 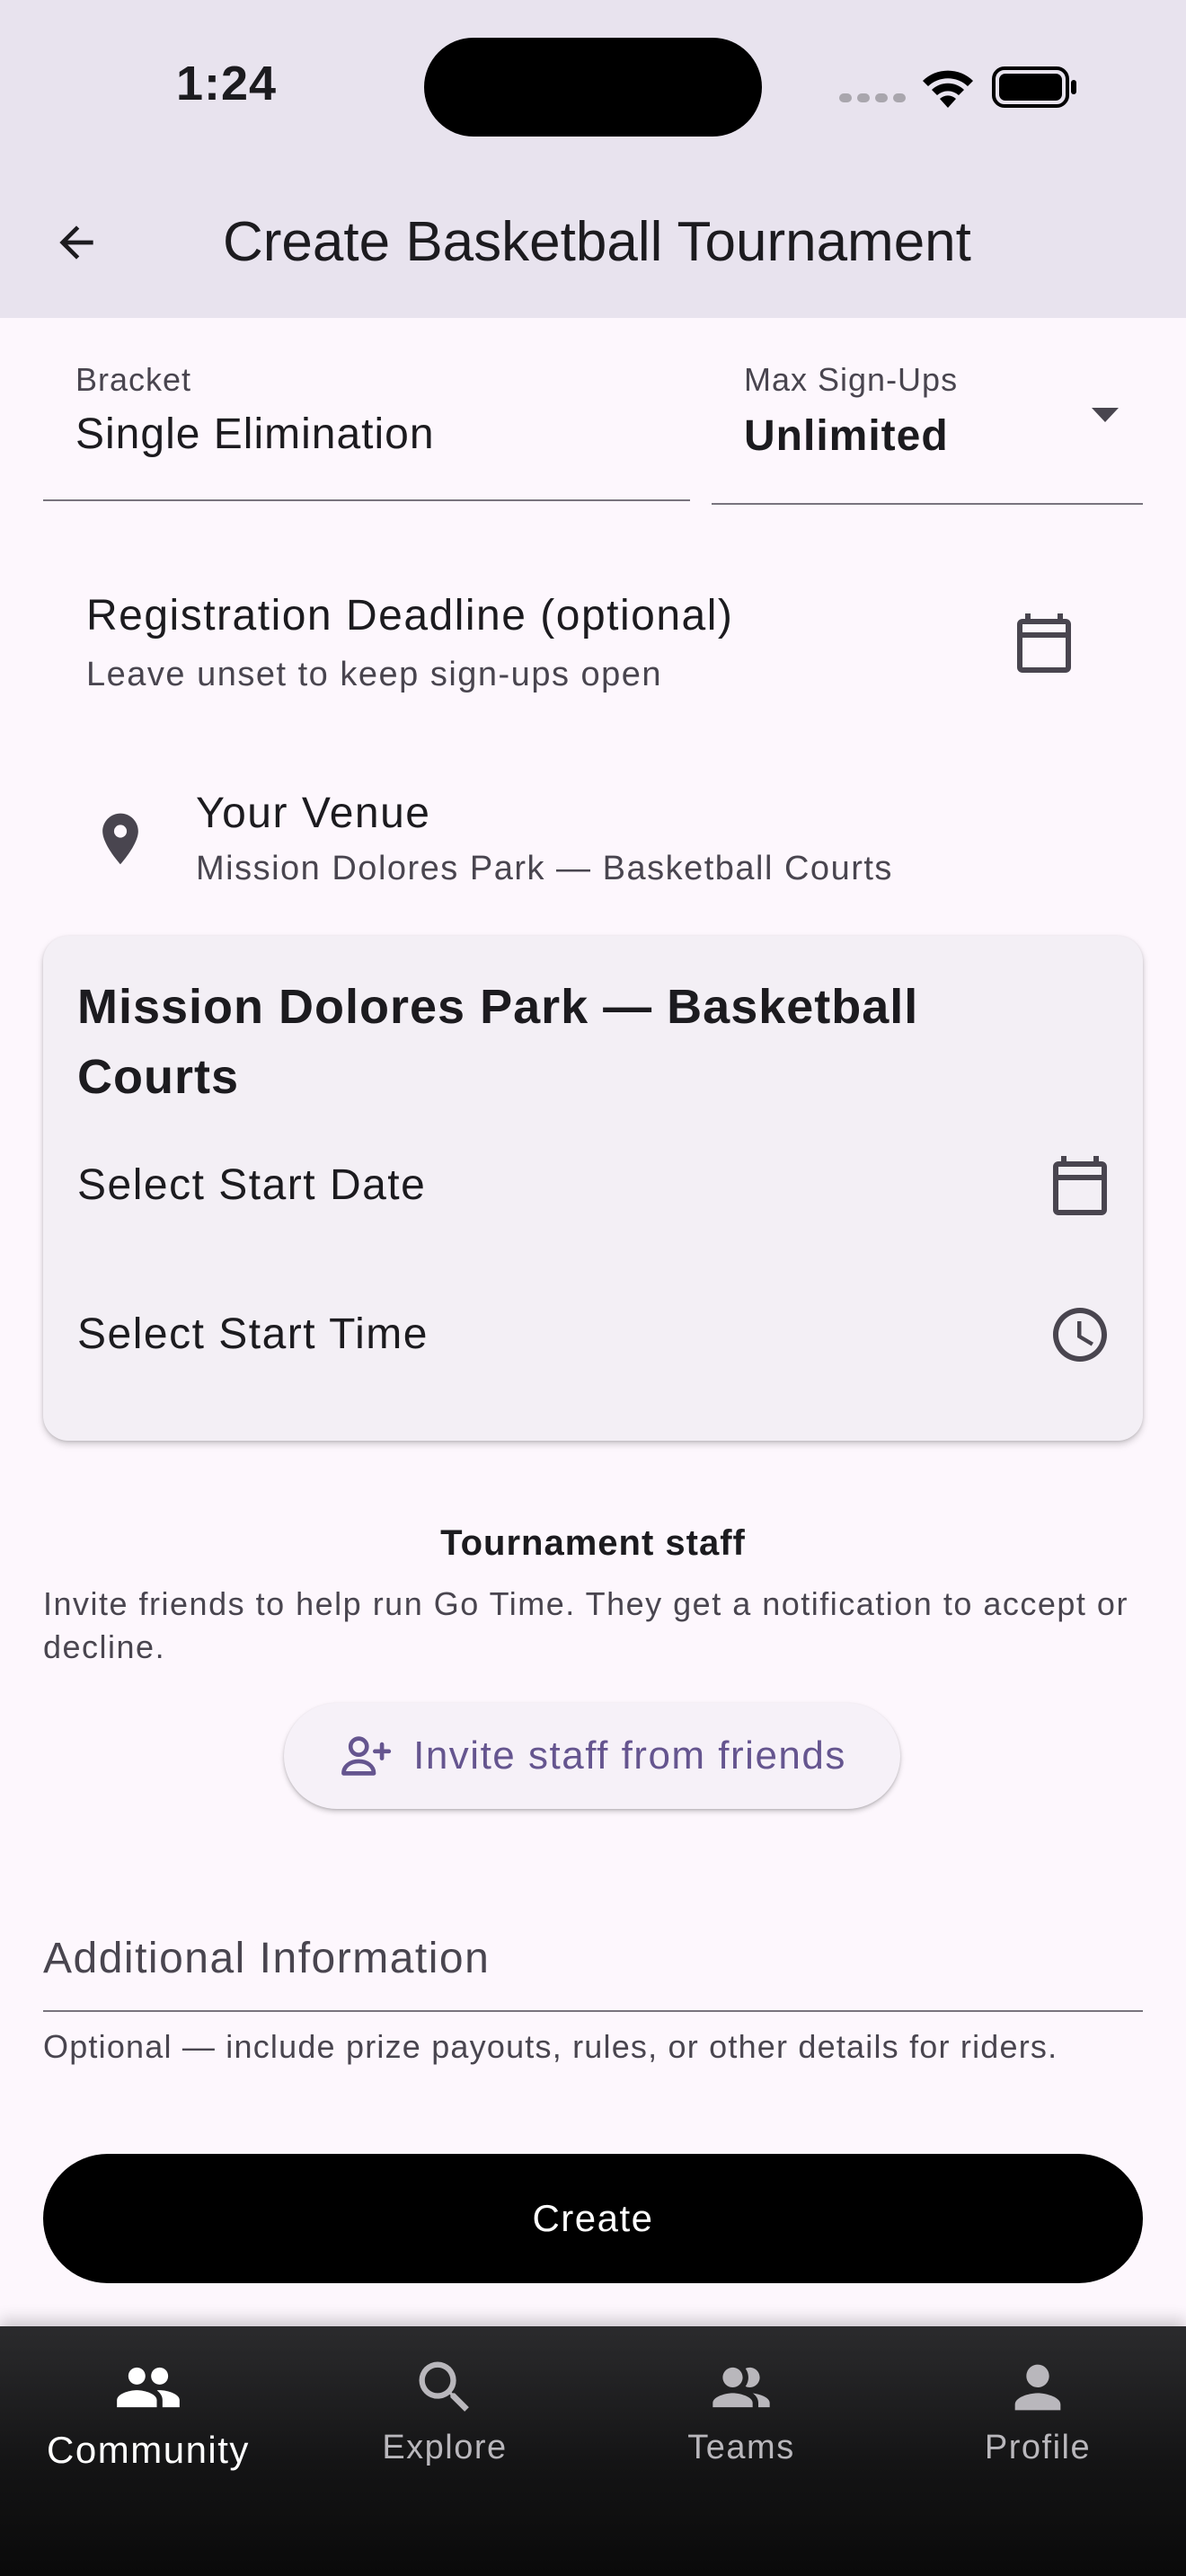 I want to click on venue-title: Your Venue, so click(x=313, y=813).